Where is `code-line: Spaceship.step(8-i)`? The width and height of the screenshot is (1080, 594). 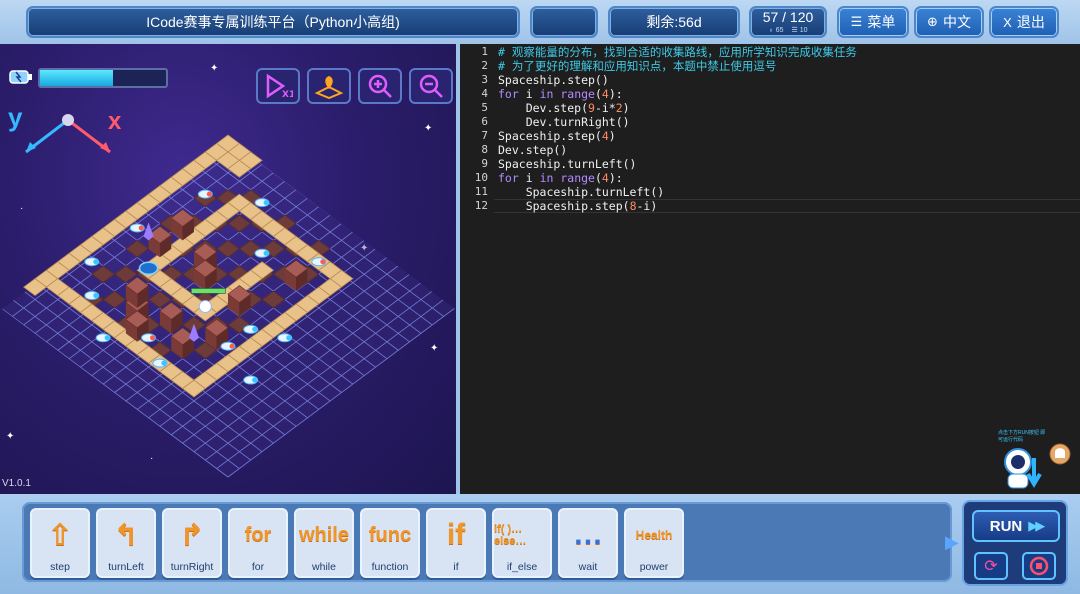
code-line: Spaceship.step(8-i) is located at coordinates (578, 206).